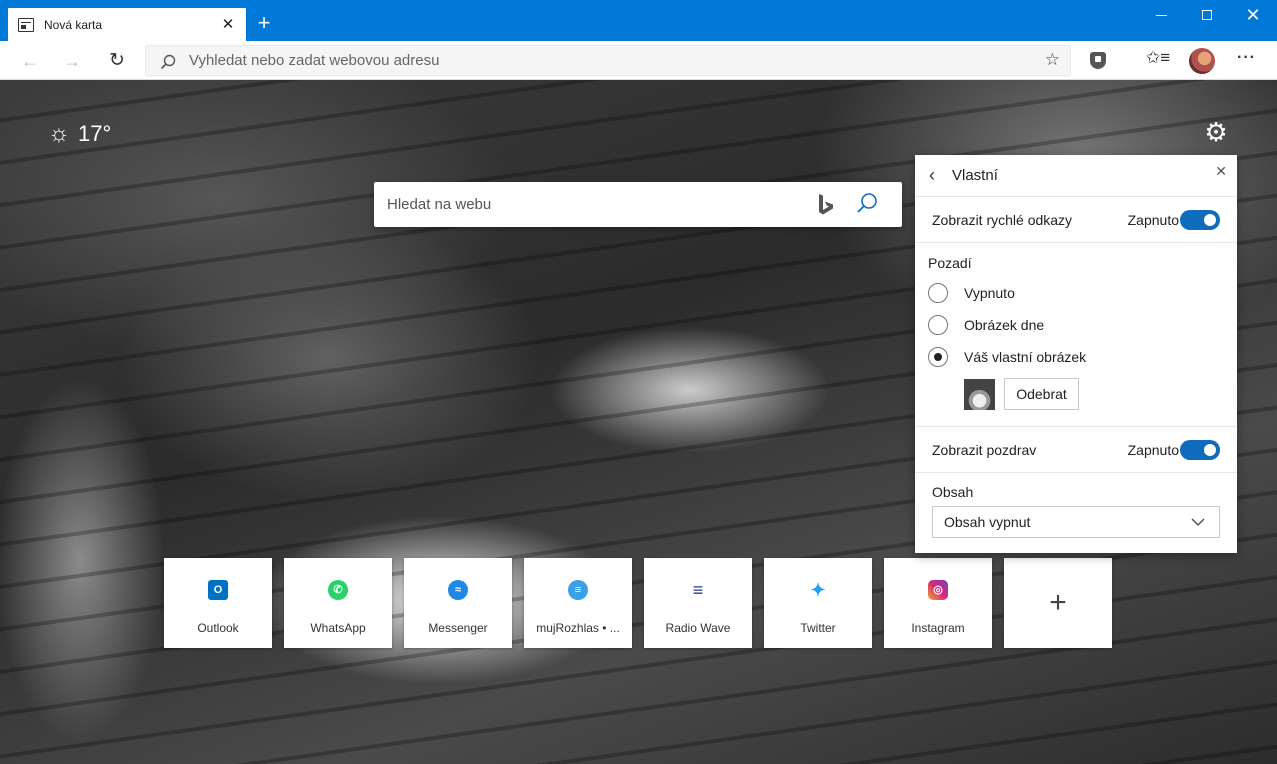  I want to click on new-tab-page-icon, so click(26, 24).